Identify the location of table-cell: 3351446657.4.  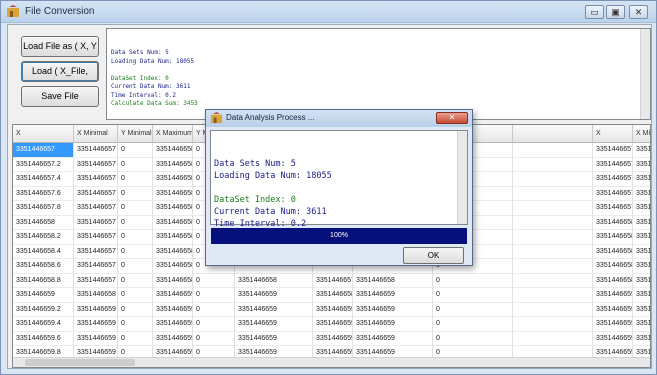
(43, 179).